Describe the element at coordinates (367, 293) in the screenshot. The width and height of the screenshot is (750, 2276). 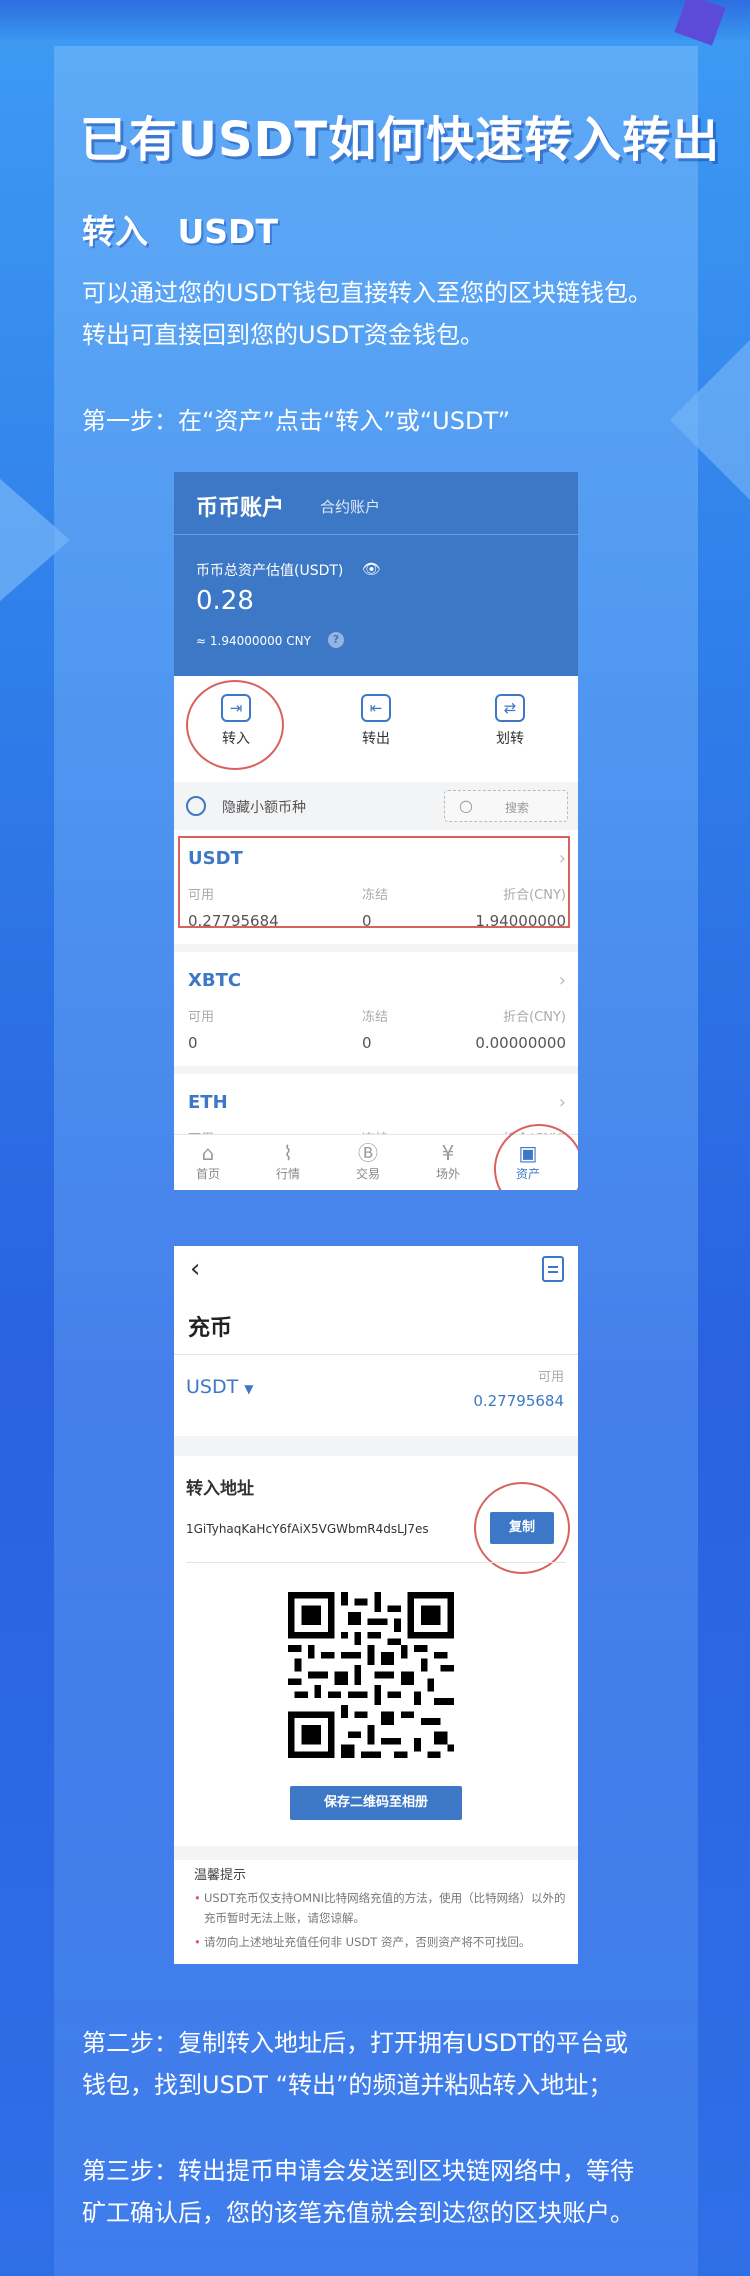
I see `intro-line: 可以通过您的USDT钱包直接转入至您的区块链钱包。` at that location.